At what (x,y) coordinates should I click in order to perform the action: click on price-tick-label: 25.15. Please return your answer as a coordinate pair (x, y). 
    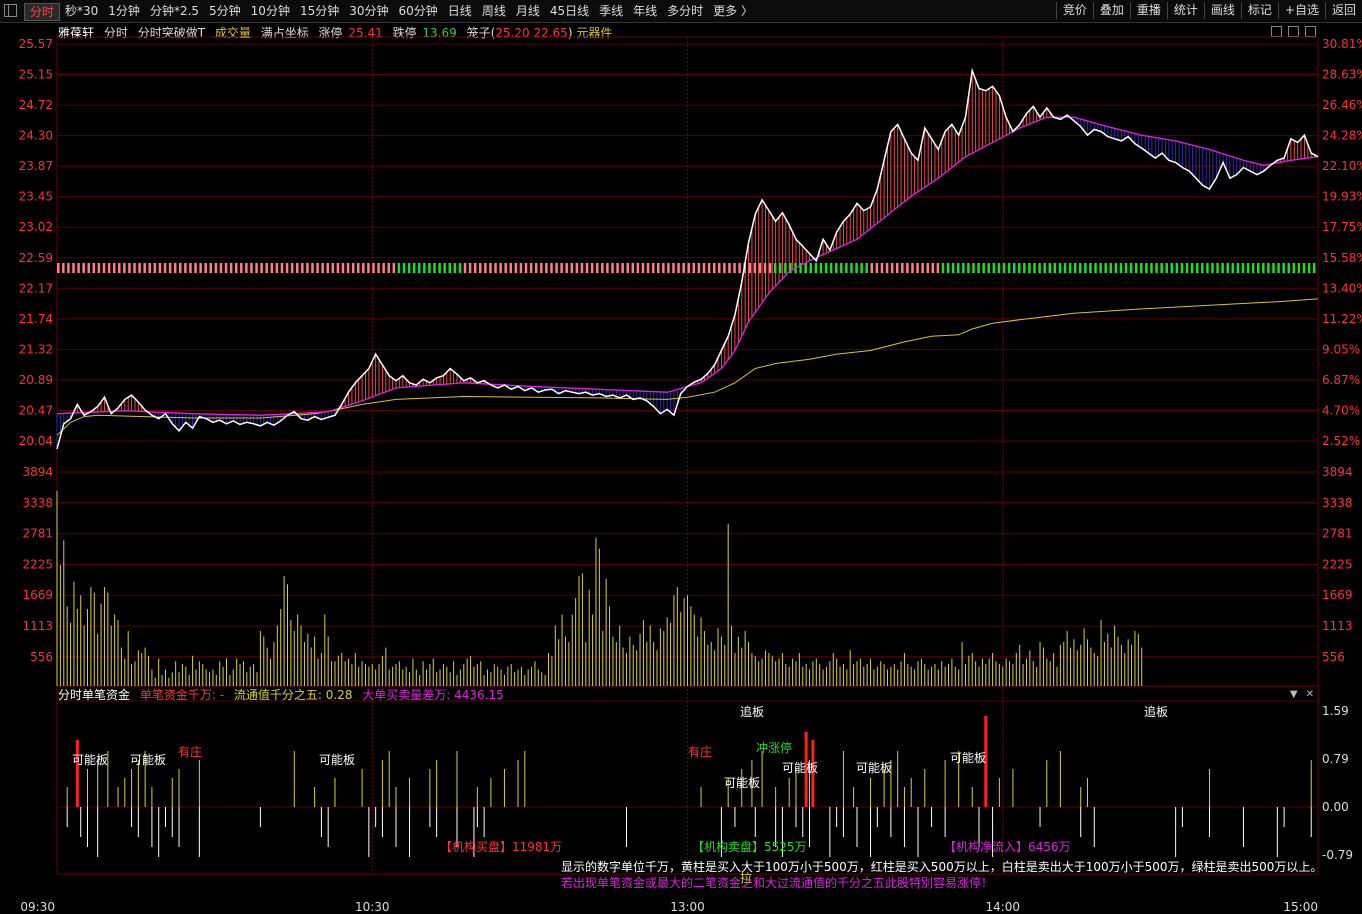
    Looking at the image, I should click on (36, 75).